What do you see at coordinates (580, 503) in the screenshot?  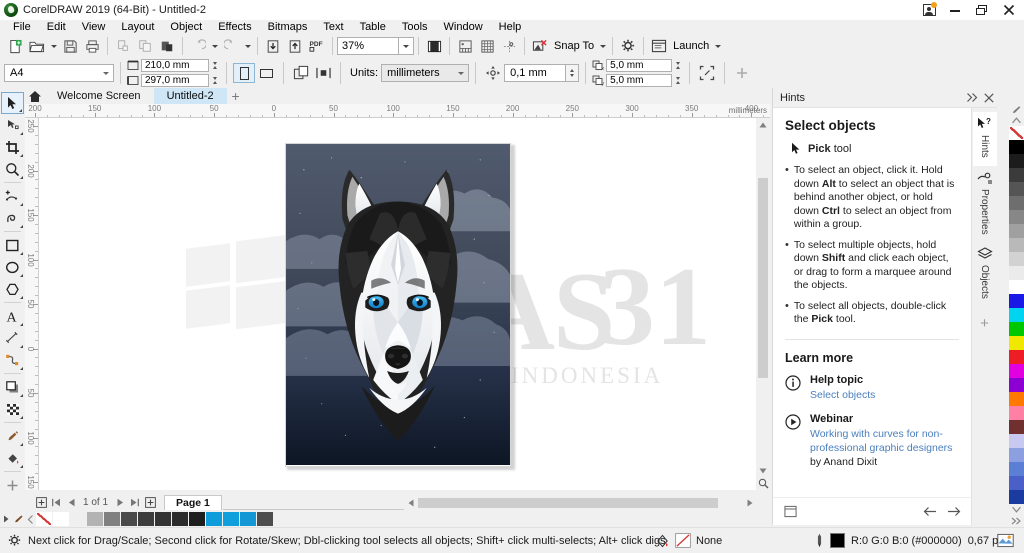 I see `canvas-horizontal-scrollbar` at bounding box center [580, 503].